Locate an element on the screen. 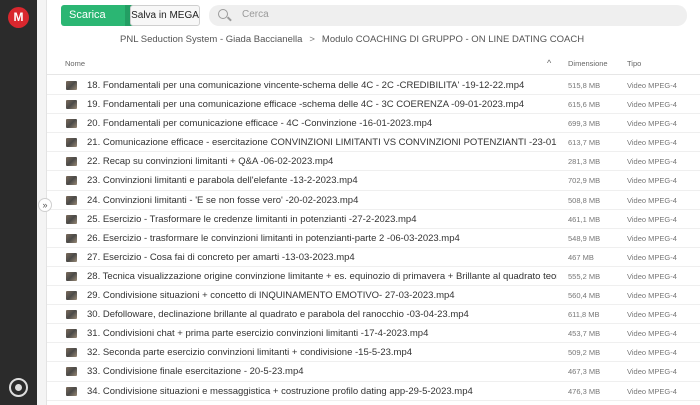  file-size: 548,9 MB is located at coordinates (584, 238).